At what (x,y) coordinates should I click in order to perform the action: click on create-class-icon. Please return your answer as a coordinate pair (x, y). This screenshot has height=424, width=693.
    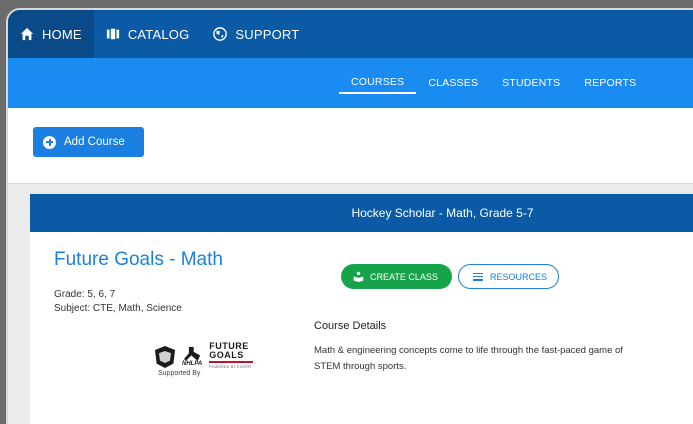
    Looking at the image, I should click on (358, 276).